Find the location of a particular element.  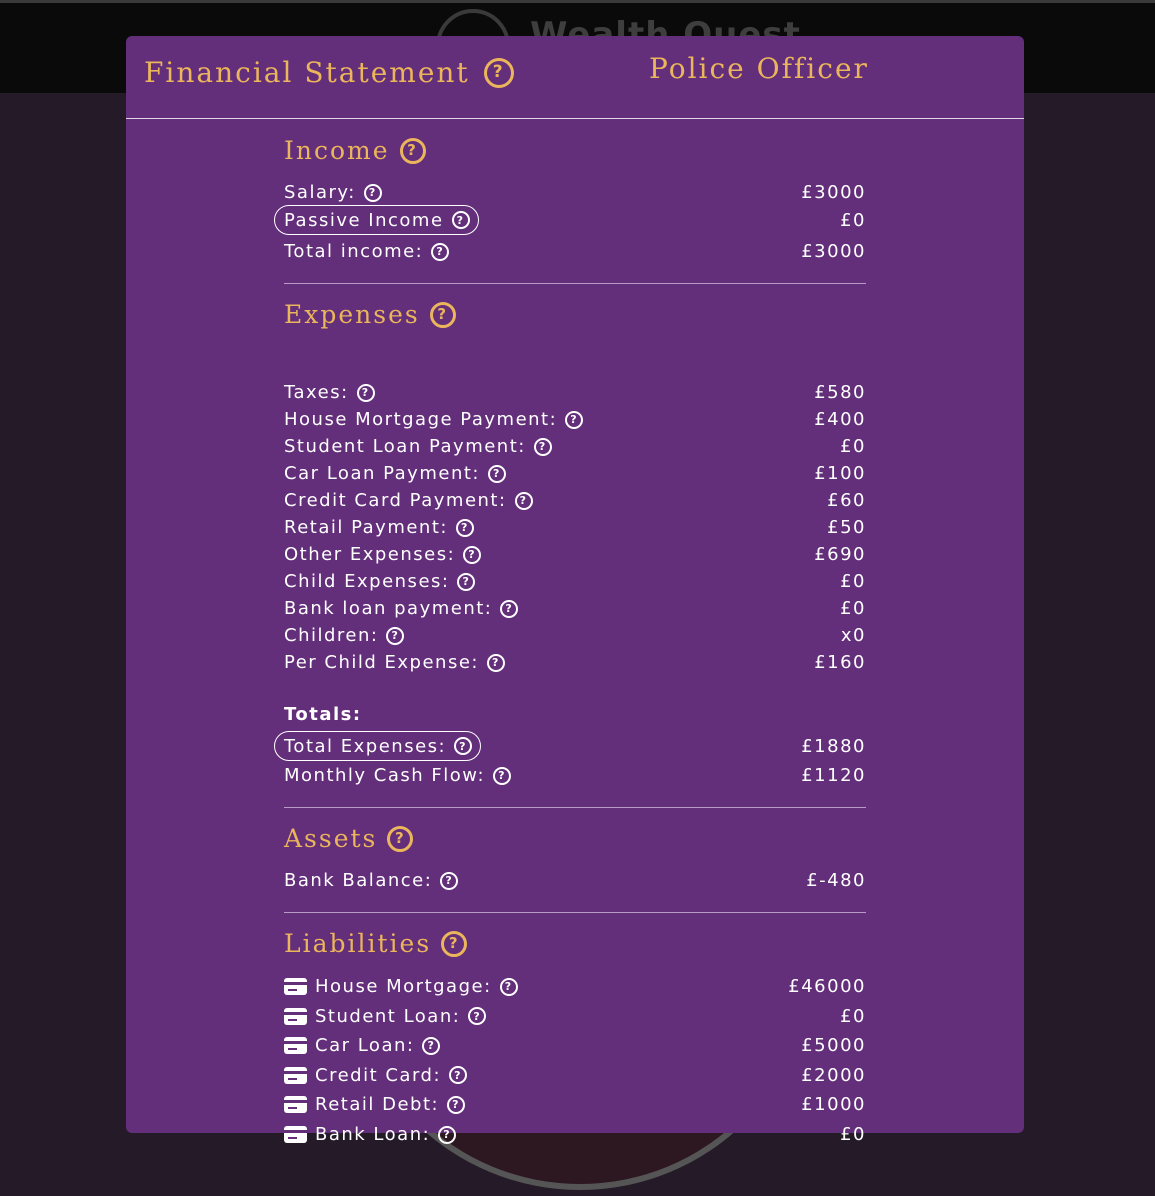

liability-row-retail-debt: Retail Debt:? £1000 is located at coordinates (575, 1104).